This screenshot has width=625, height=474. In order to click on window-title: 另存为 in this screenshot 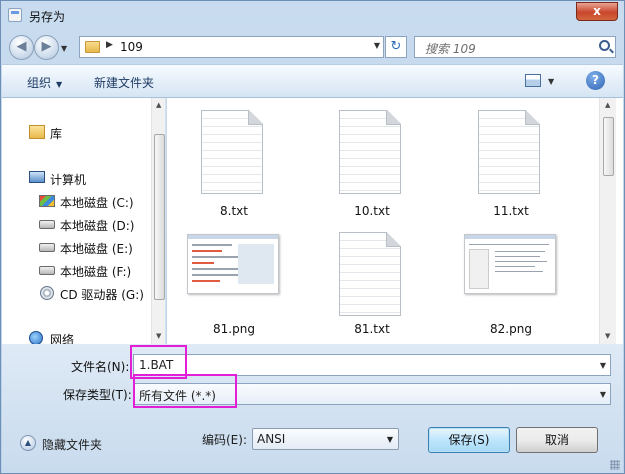, I will do `click(47, 17)`.